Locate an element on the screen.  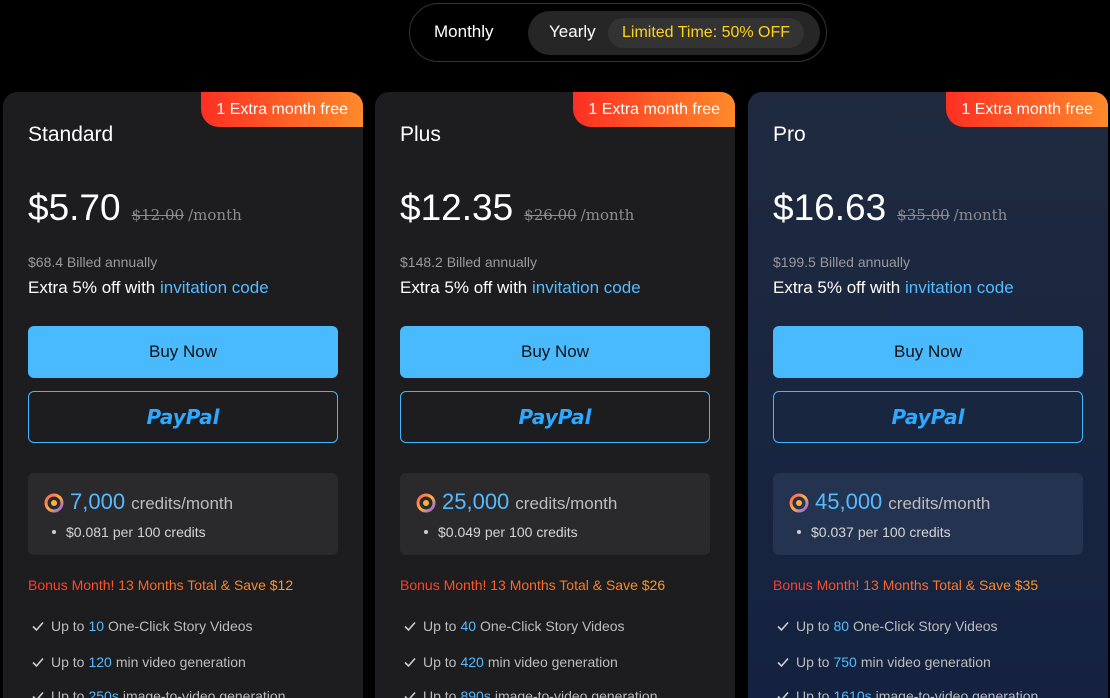
feature-item: Up to 40 One-Click Story Videos is located at coordinates (514, 626).